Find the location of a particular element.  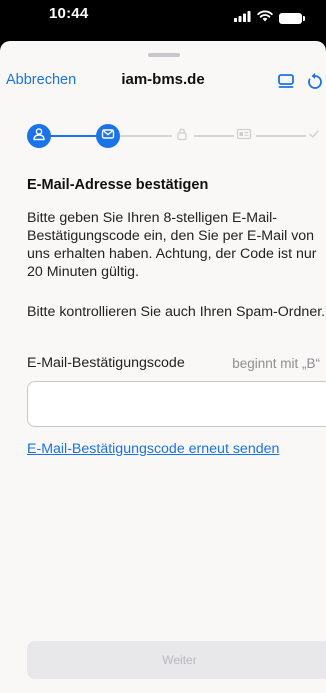

step-person is located at coordinates (39, 136).